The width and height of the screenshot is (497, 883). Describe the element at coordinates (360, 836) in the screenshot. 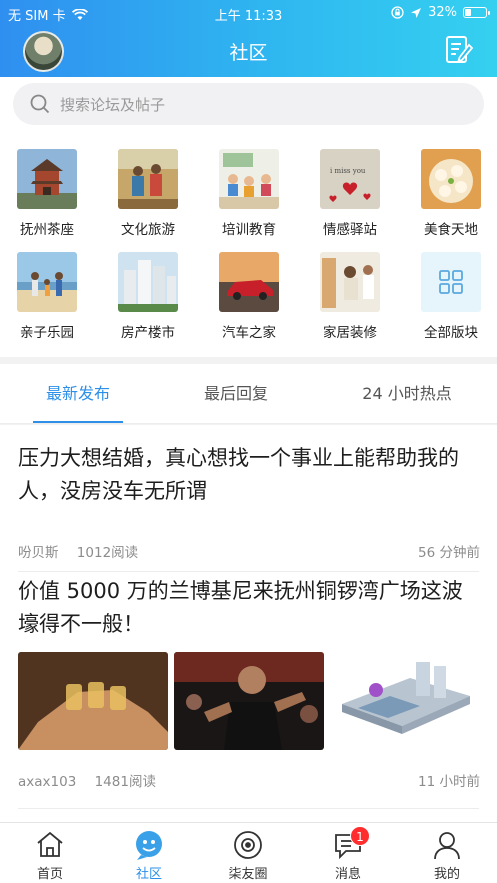

I see `unread-badge: 1` at that location.